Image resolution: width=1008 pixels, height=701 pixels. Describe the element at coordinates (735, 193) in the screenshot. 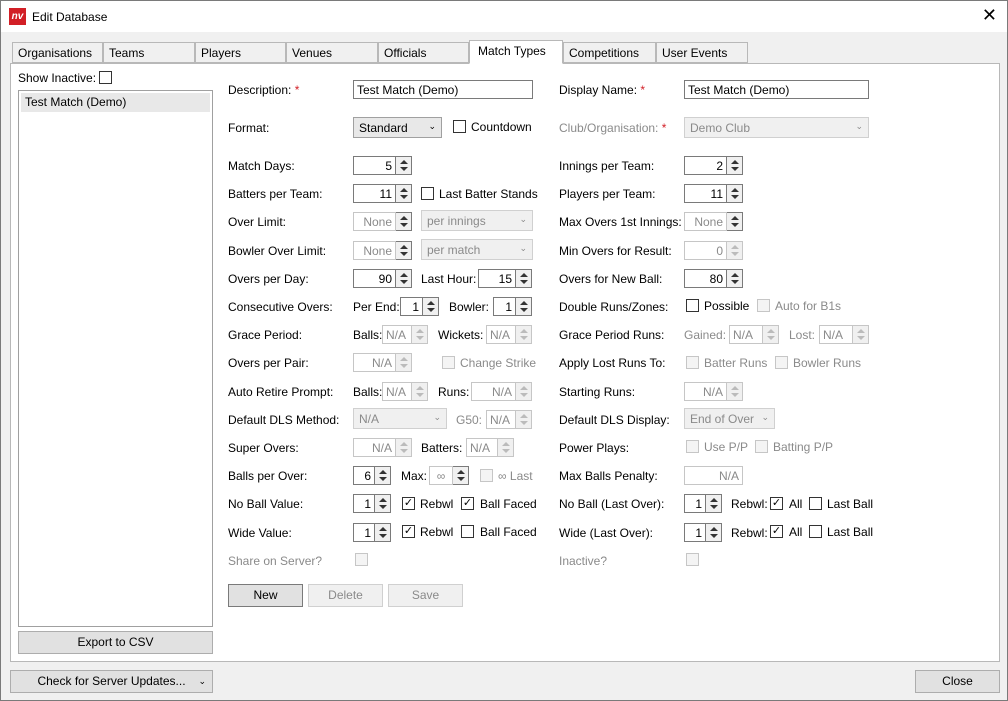

I see `players-spinner` at that location.